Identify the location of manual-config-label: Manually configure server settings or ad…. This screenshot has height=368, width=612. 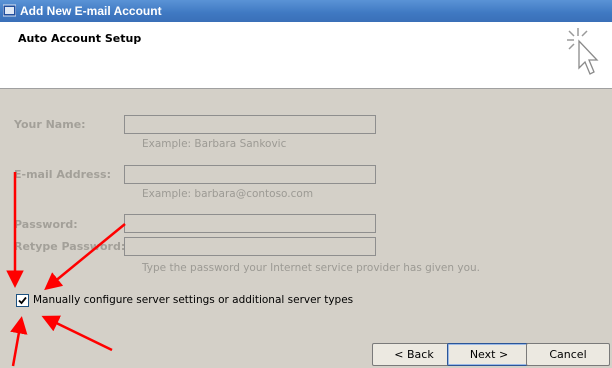
(193, 300).